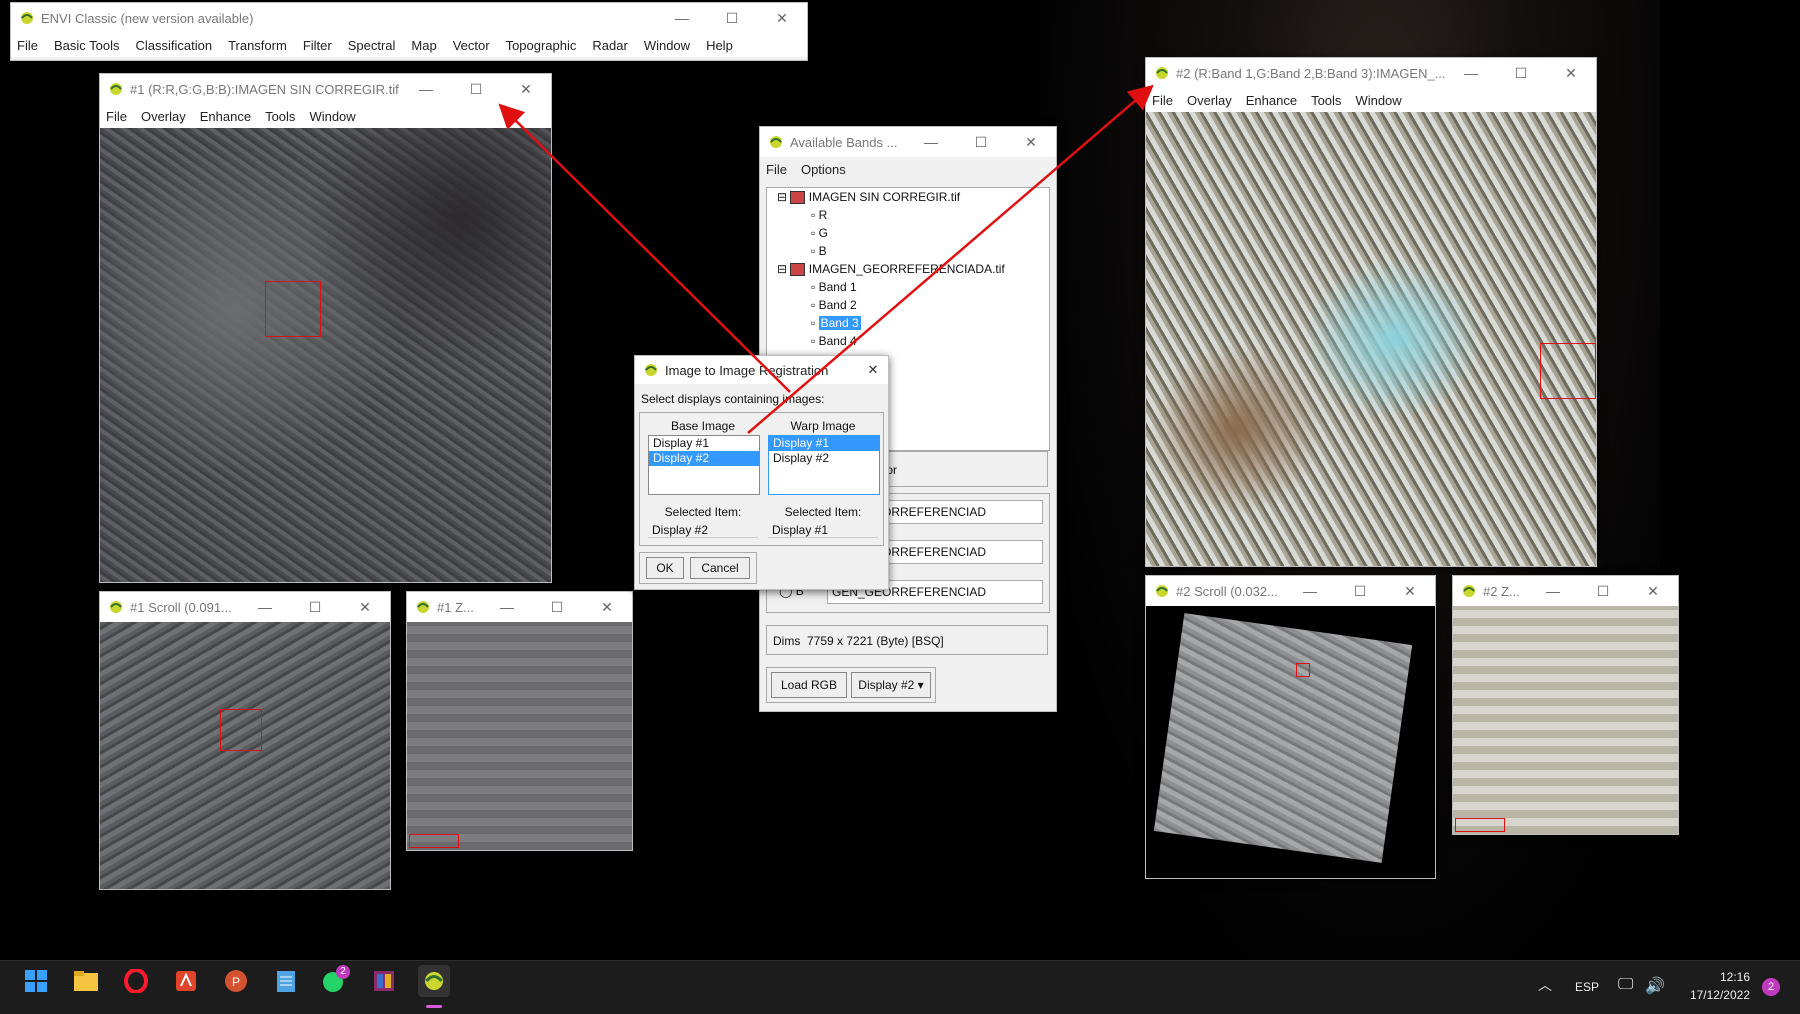 This screenshot has height=1014, width=1800. I want to click on d2-menu-enhance: Enhance, so click(1271, 100).